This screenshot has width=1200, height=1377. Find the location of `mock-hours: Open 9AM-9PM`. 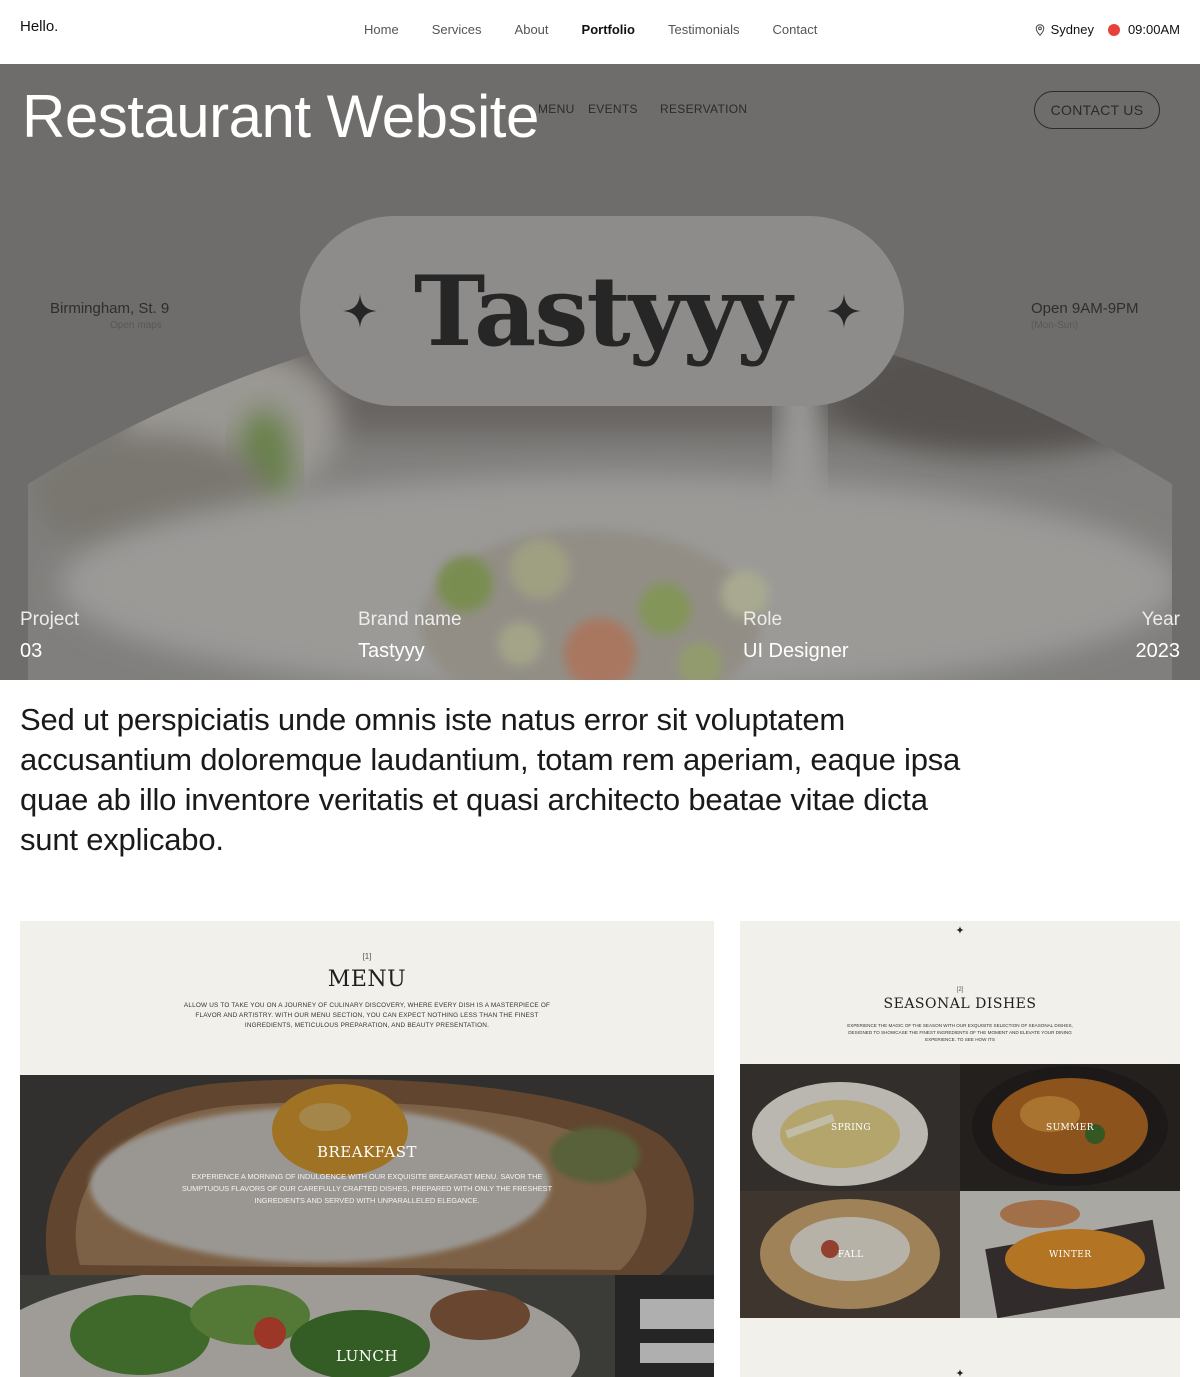

mock-hours: Open 9AM-9PM is located at coordinates (1085, 308).